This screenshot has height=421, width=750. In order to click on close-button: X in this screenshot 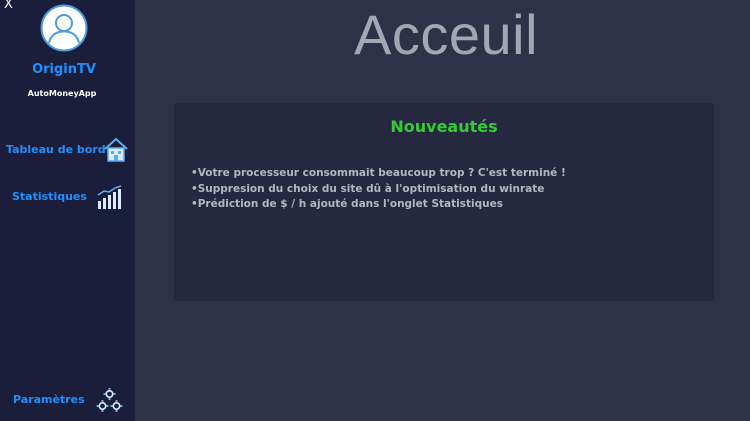, I will do `click(8, 6)`.